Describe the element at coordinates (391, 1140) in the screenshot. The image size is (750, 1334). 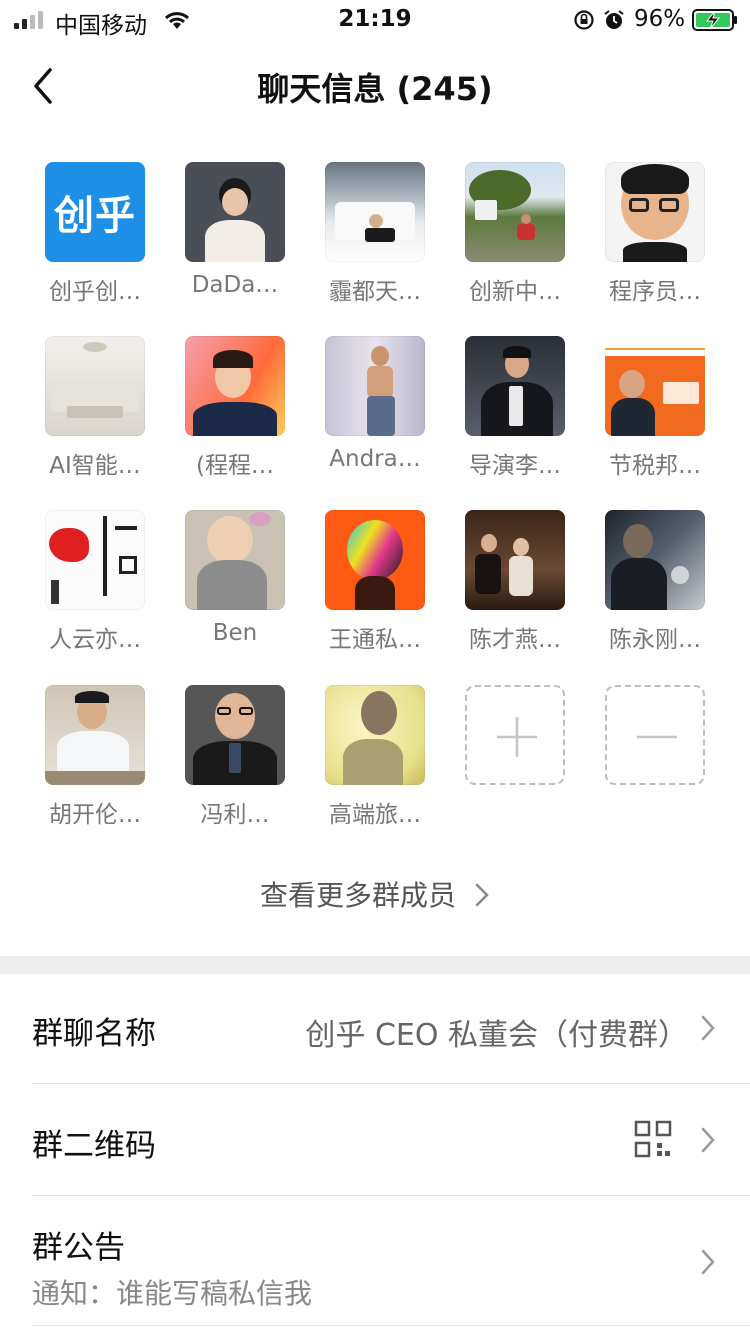
I see `group-qr-row: 群二维码` at that location.